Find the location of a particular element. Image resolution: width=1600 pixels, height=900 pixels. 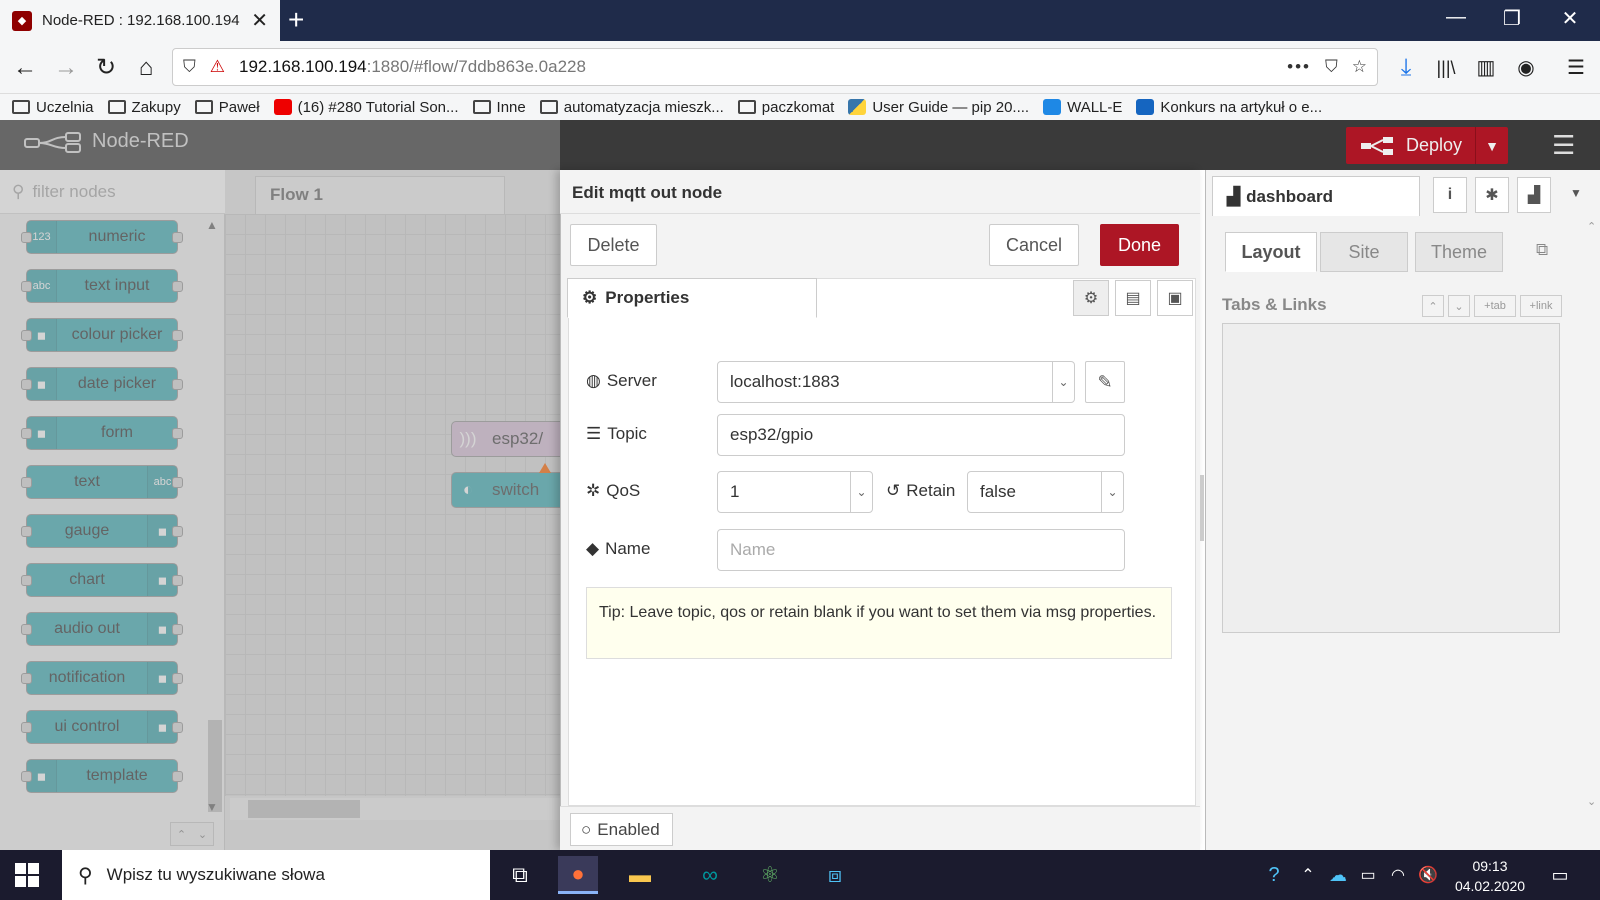

tray-resize-handle is located at coordinates (1202, 508).